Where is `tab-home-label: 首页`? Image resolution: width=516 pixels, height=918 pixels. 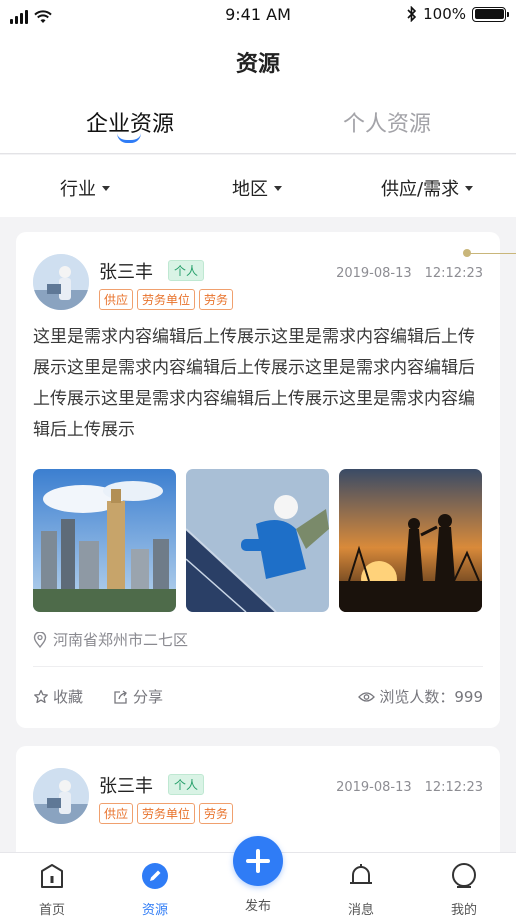 tab-home-label: 首页 is located at coordinates (51, 910).